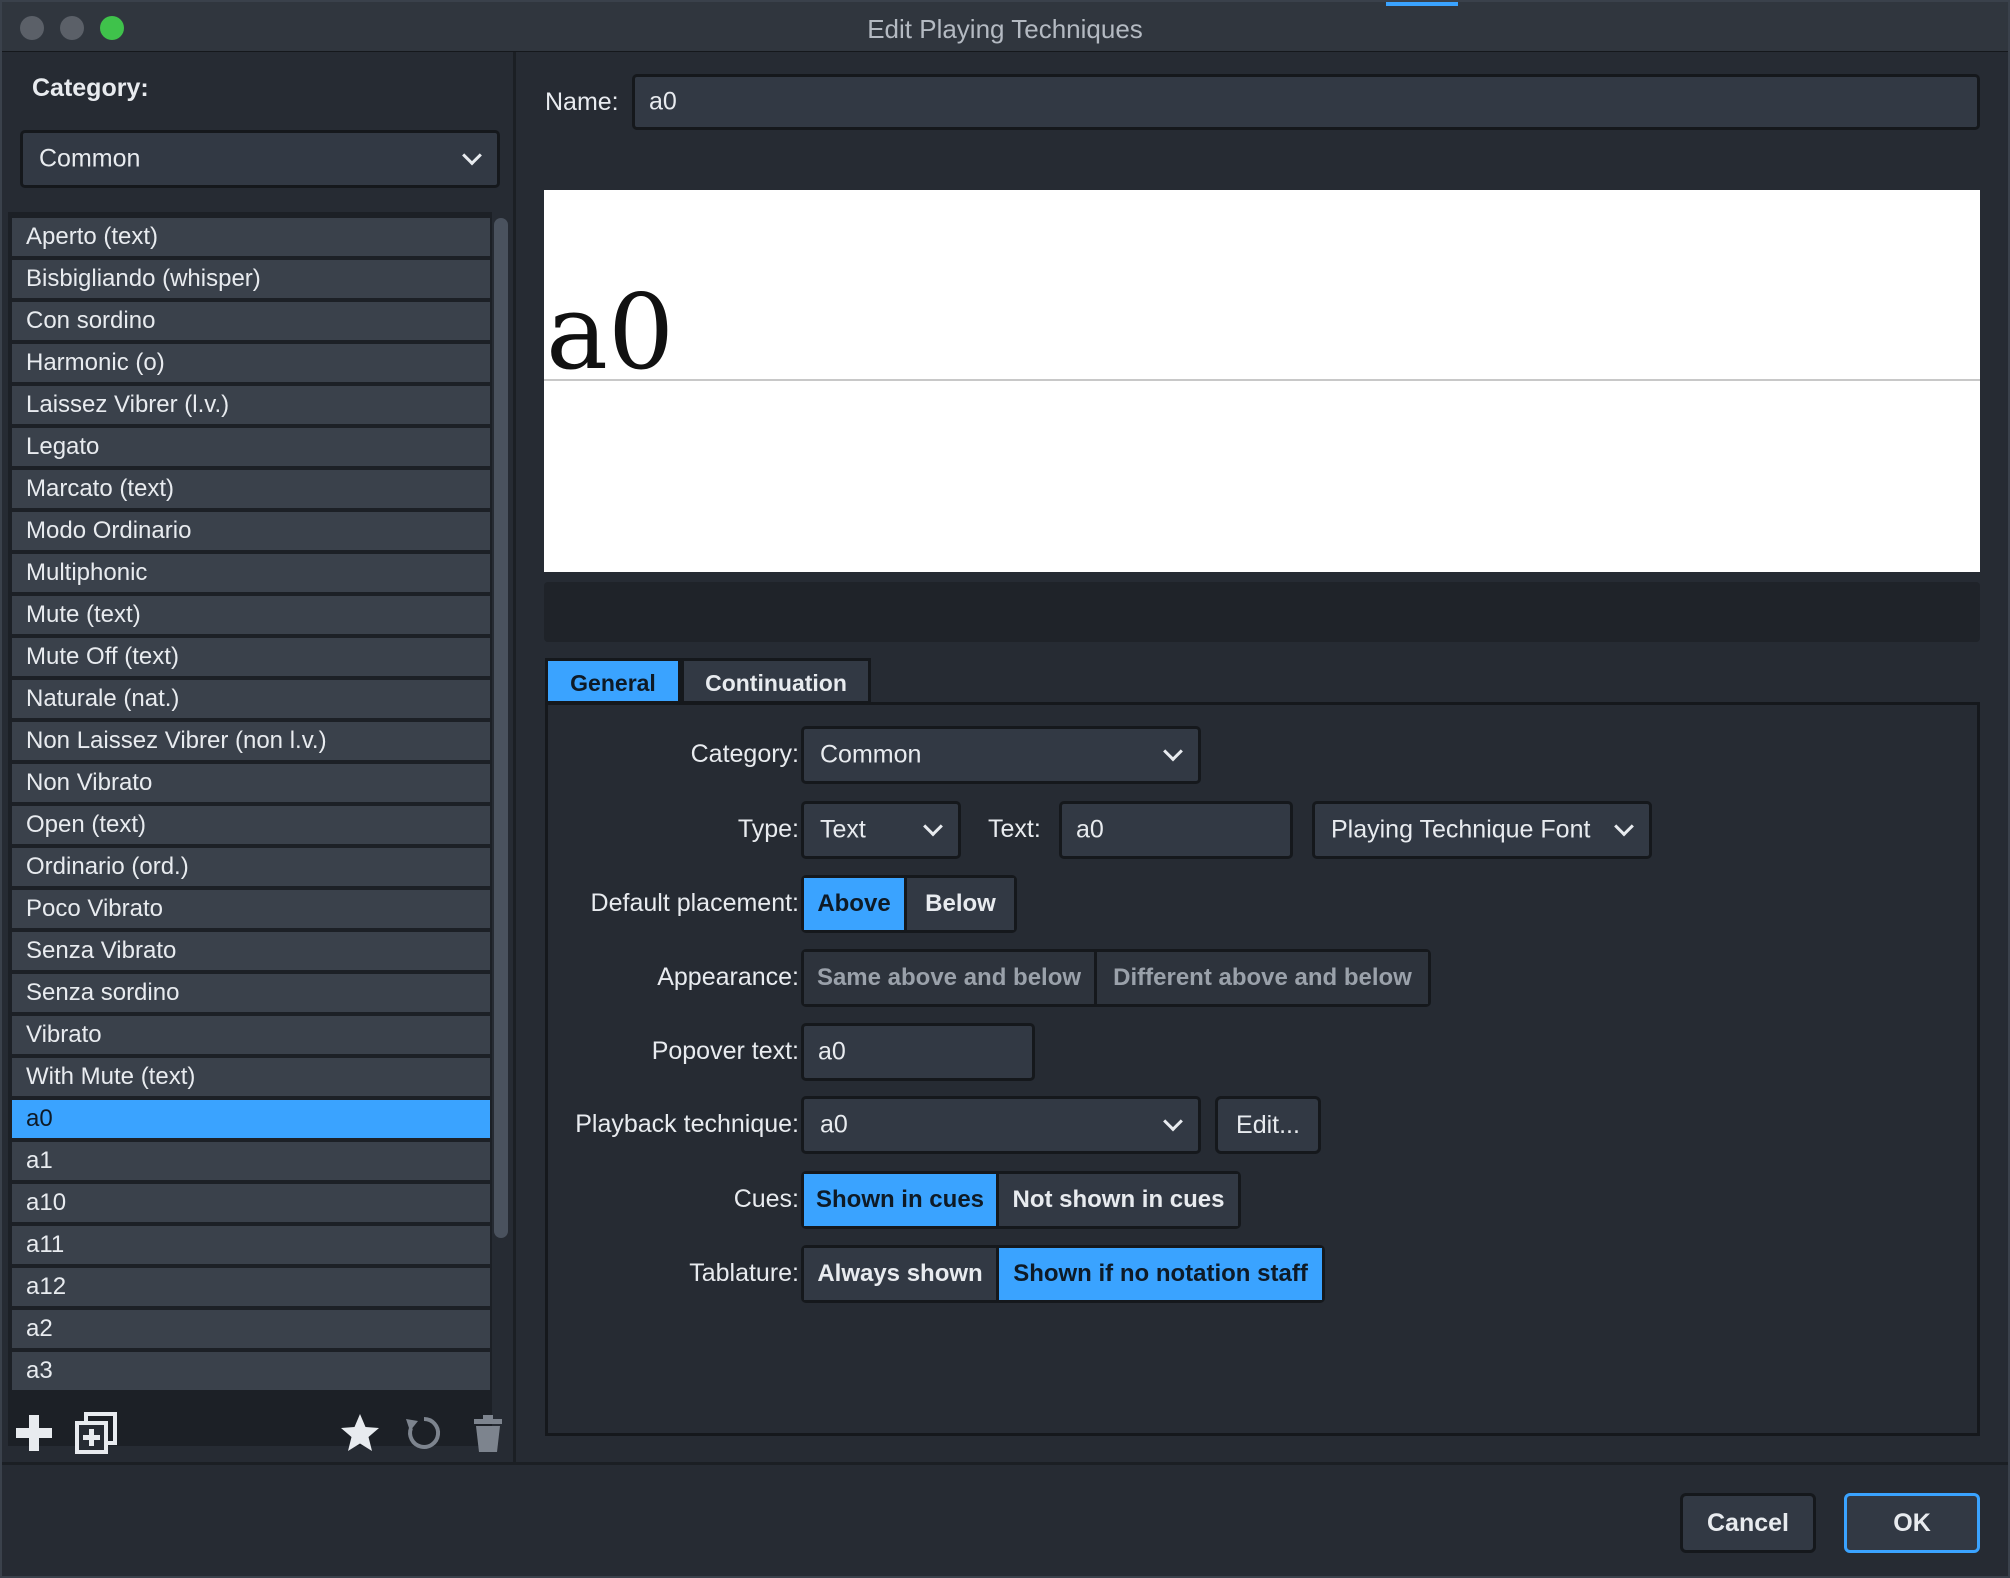  I want to click on placement-segmented-control: Above Below, so click(909, 904).